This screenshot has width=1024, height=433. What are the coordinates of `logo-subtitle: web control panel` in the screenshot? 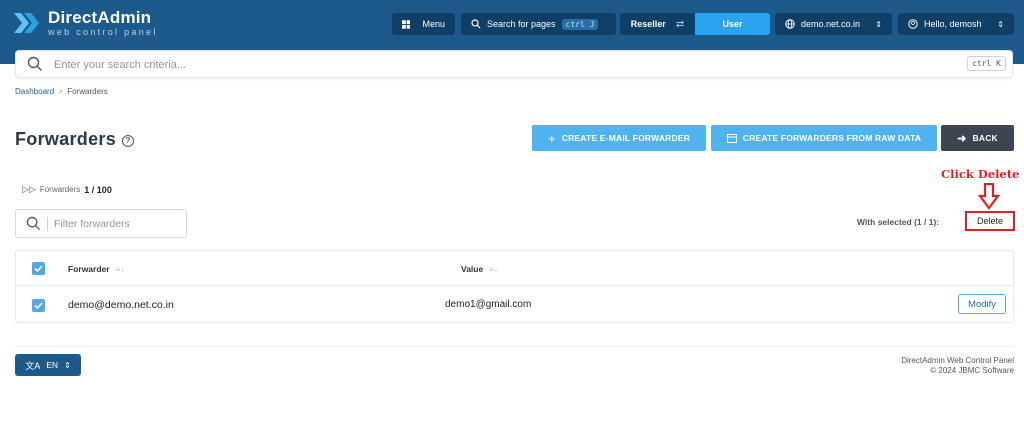 It's located at (103, 32).